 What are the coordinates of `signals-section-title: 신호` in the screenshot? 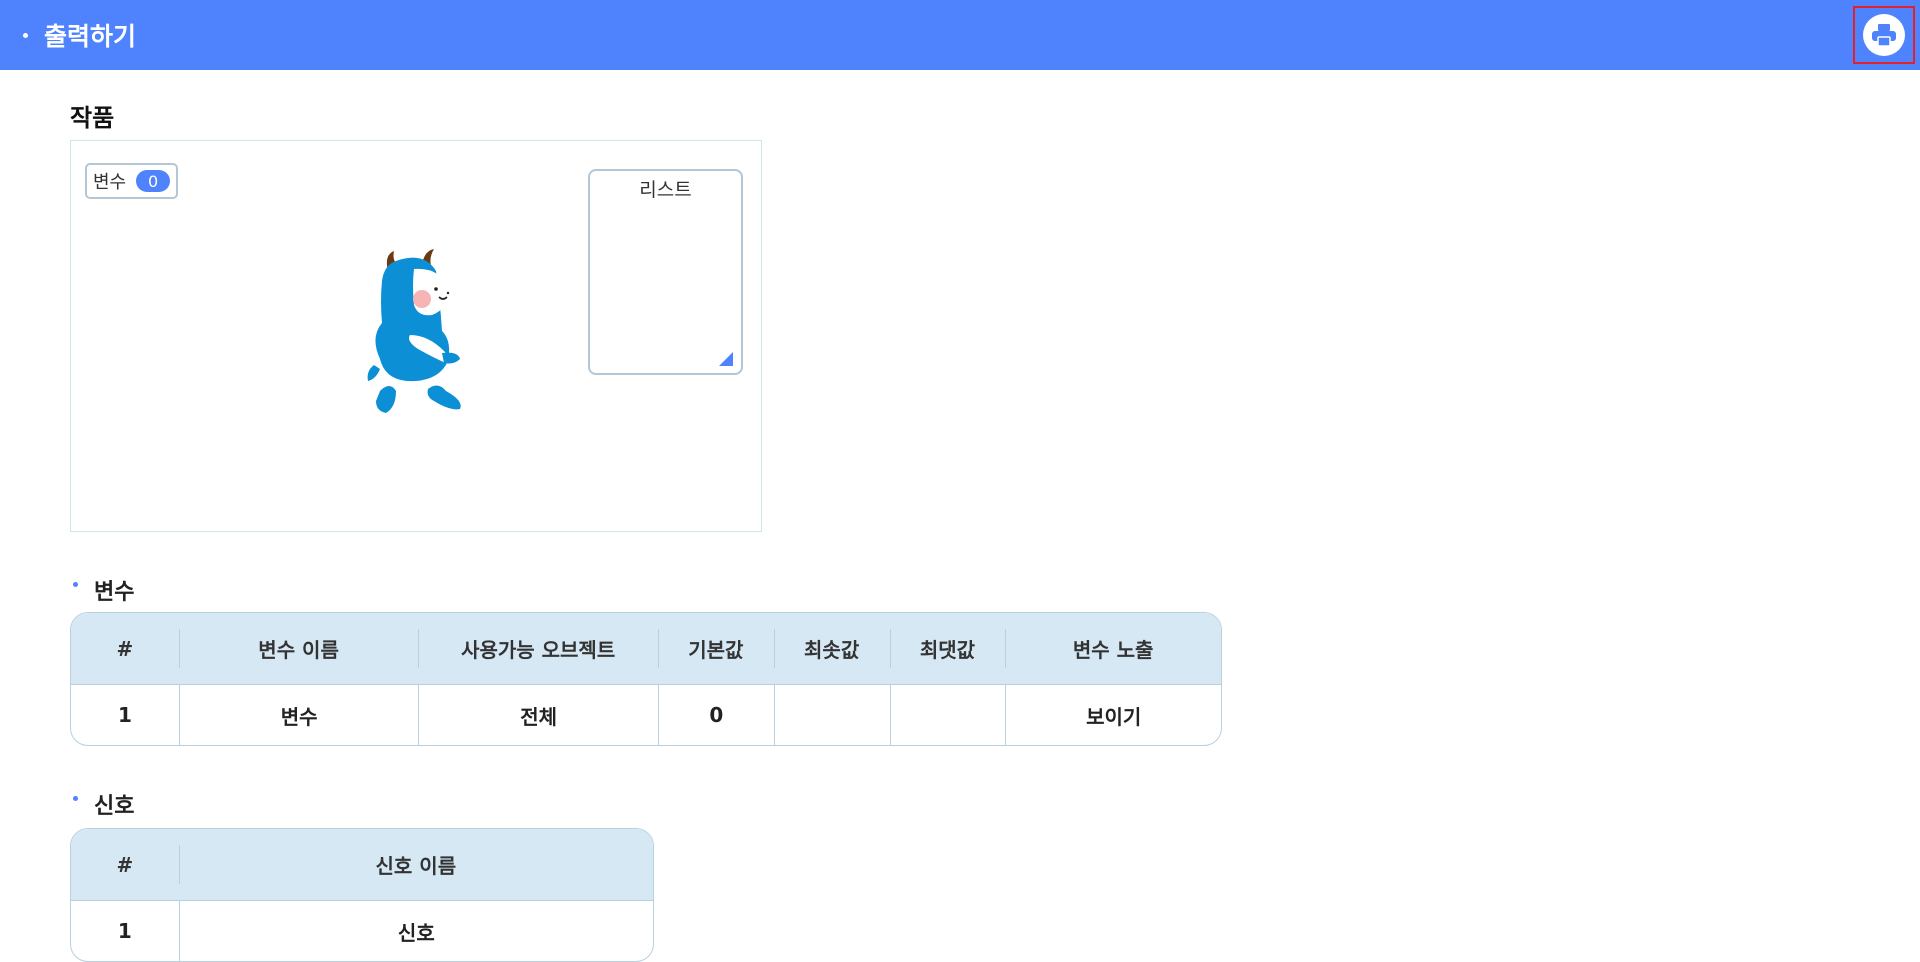 It's located at (102, 804).